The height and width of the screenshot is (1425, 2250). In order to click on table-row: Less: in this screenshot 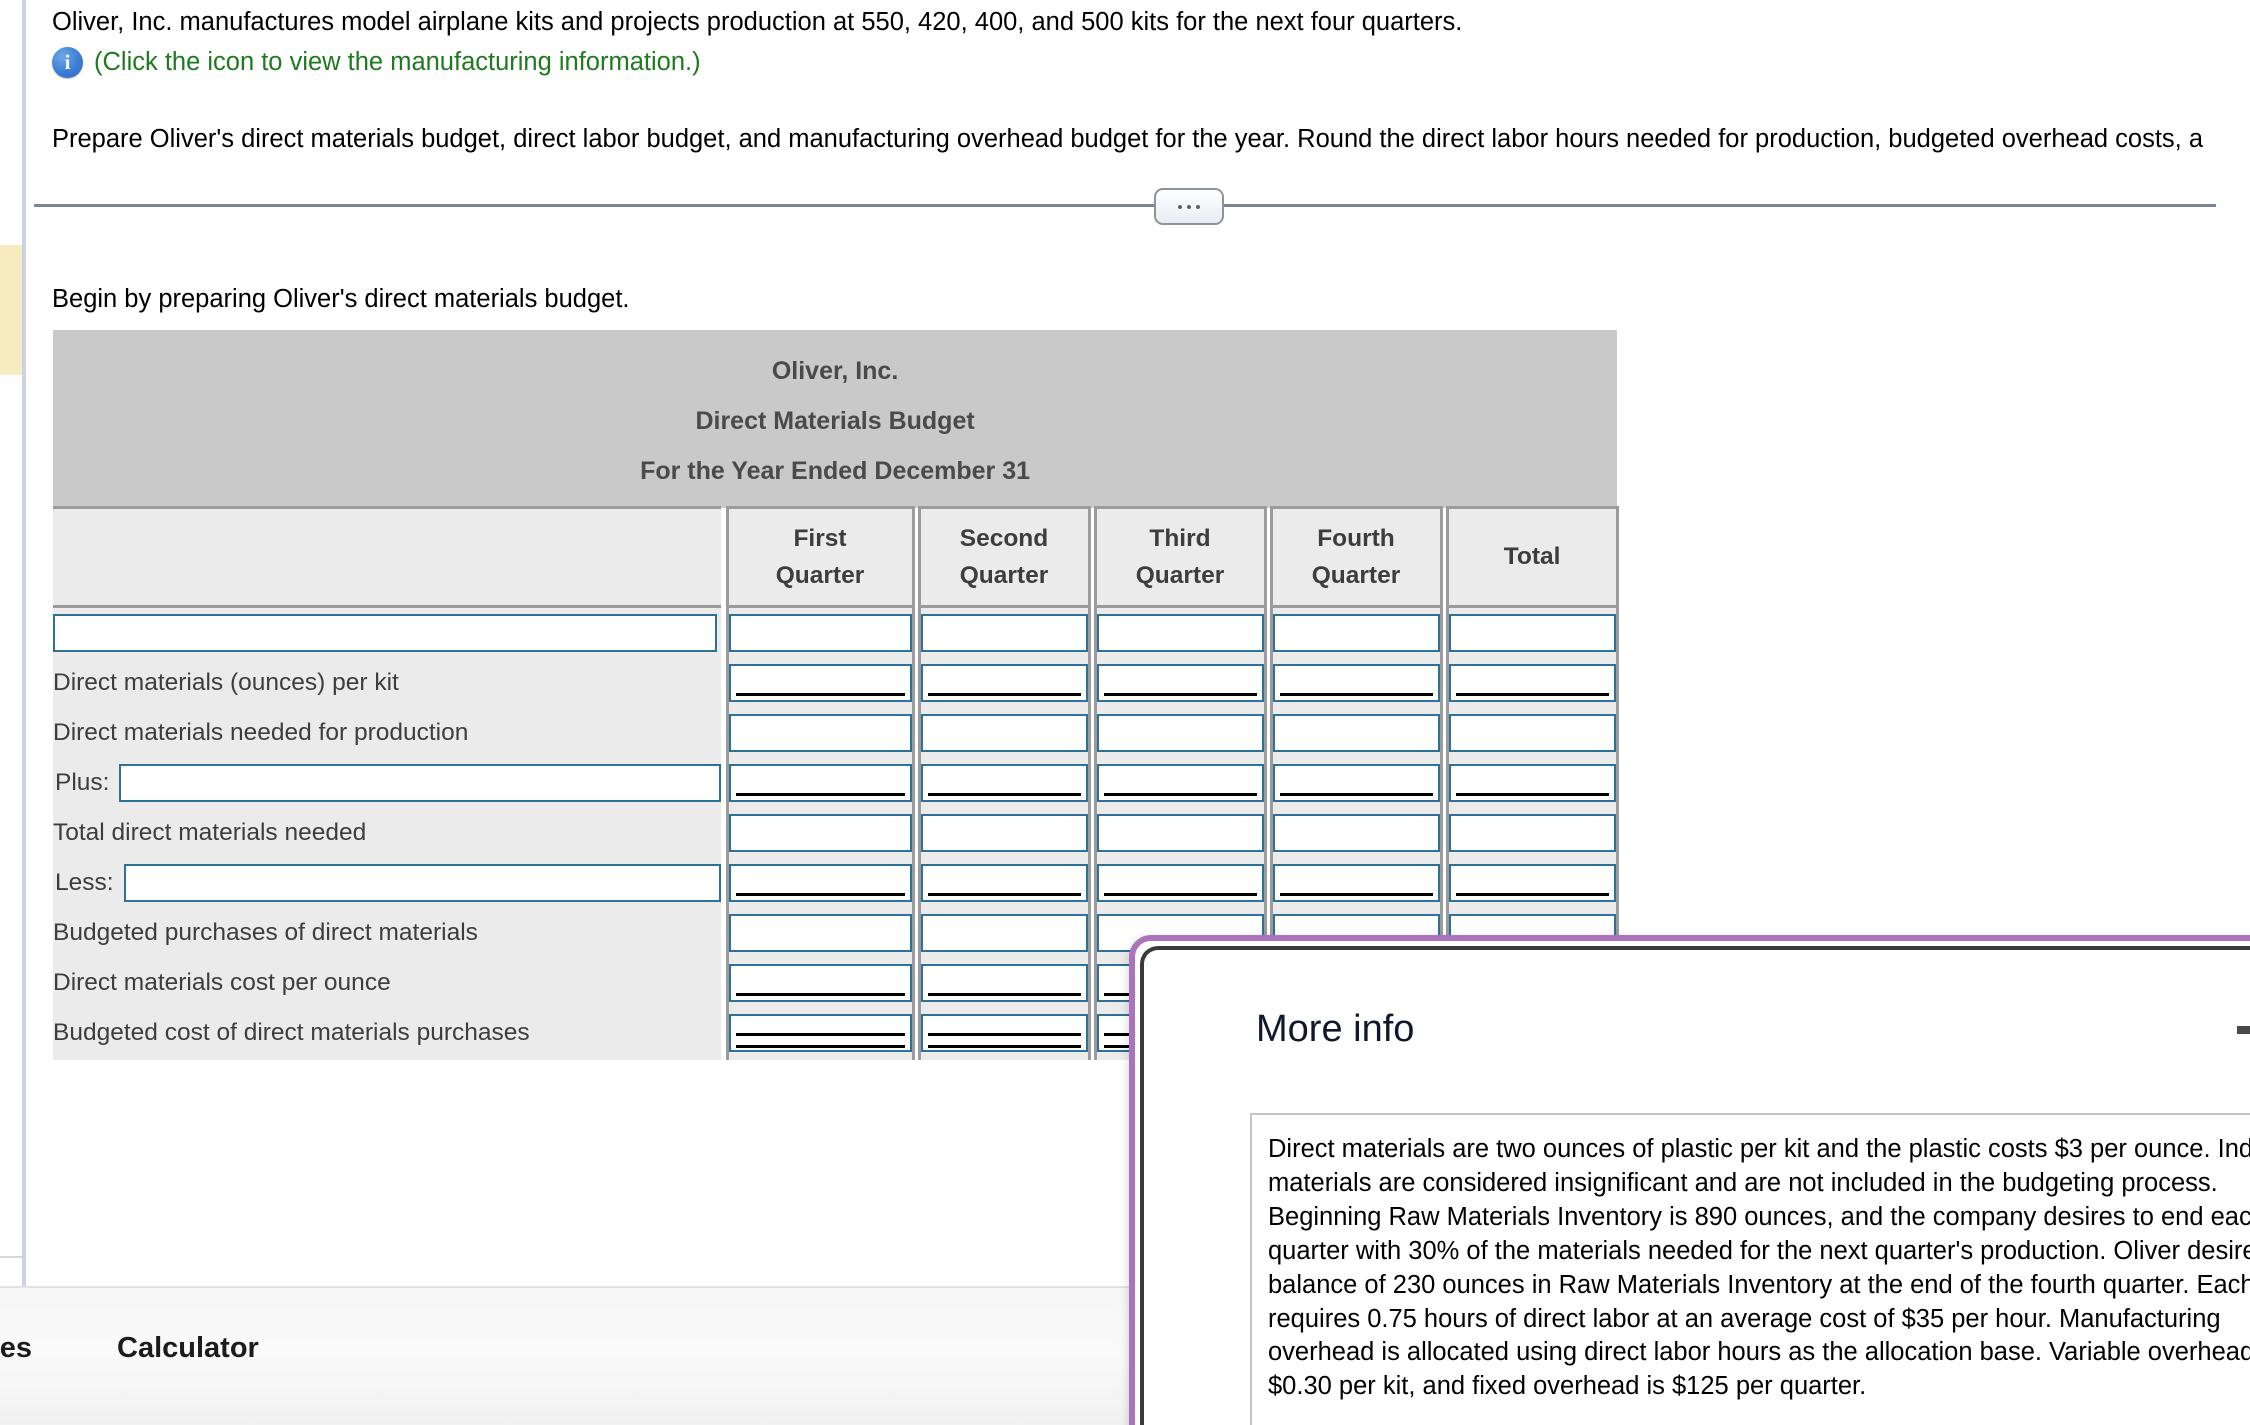, I will do `click(836, 883)`.